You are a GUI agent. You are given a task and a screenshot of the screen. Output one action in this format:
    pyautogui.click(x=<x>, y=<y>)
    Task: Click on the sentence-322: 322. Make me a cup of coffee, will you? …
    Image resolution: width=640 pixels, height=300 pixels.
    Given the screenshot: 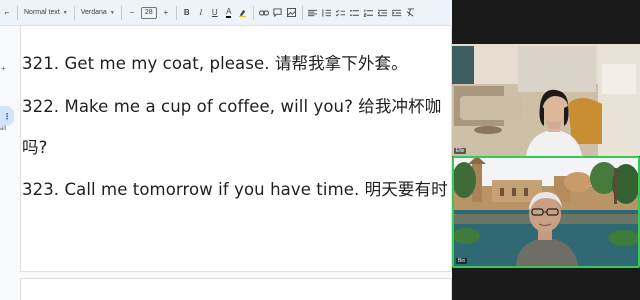 What is the action you would take?
    pyautogui.click(x=231, y=105)
    